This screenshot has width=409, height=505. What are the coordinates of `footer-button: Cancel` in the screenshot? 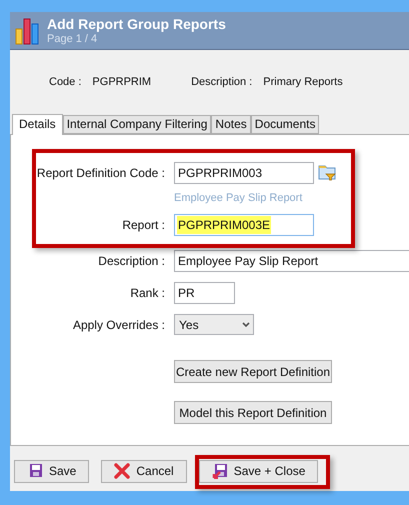 It's located at (144, 471).